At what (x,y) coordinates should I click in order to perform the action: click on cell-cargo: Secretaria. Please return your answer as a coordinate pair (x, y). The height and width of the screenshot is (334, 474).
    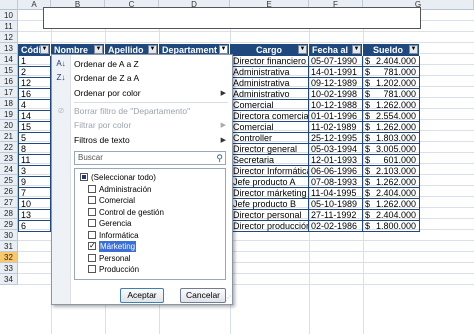
    Looking at the image, I should click on (269, 160).